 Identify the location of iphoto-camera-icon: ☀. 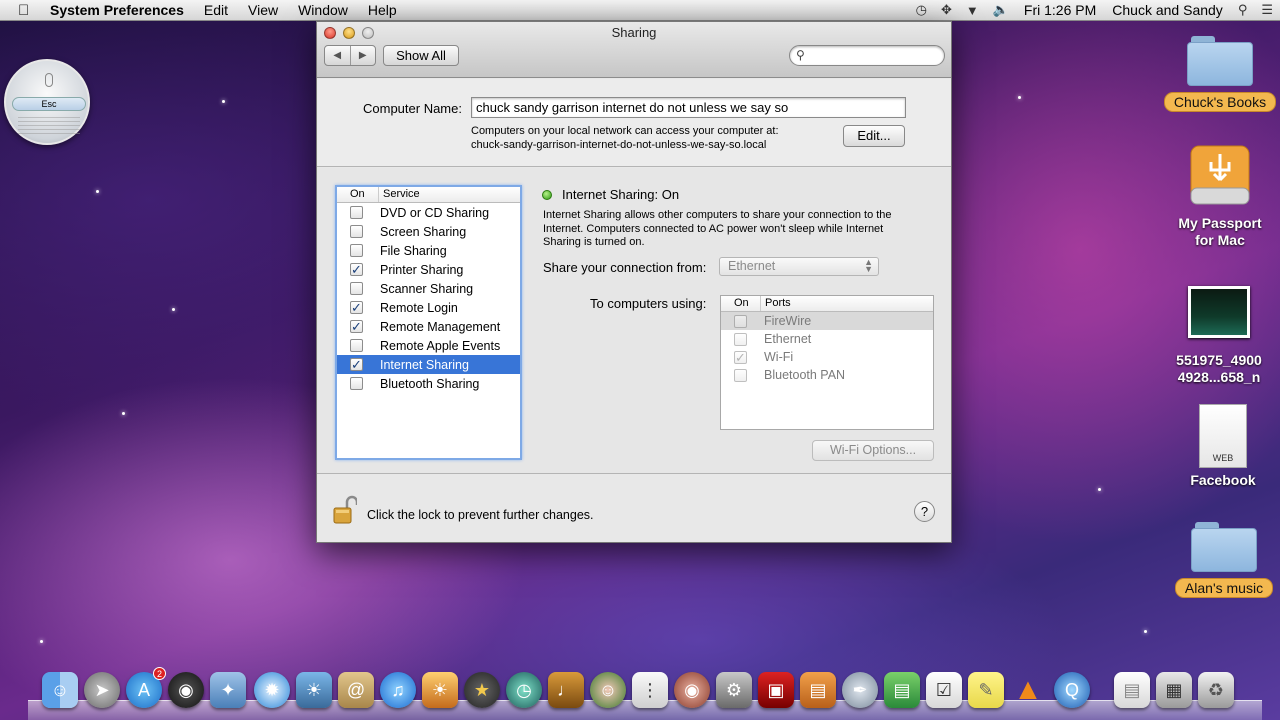
(440, 690).